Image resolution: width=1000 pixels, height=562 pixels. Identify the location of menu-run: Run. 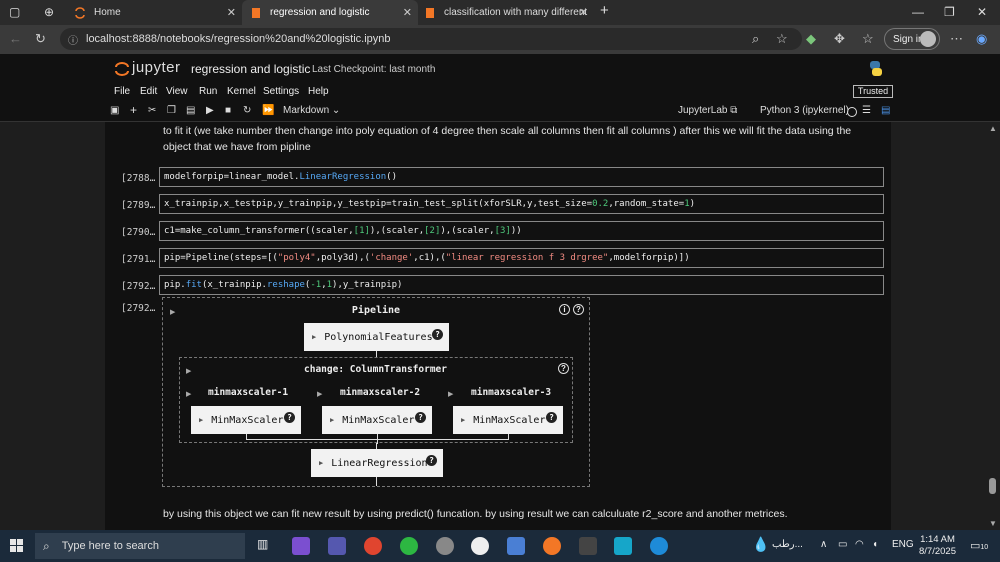
(208, 91).